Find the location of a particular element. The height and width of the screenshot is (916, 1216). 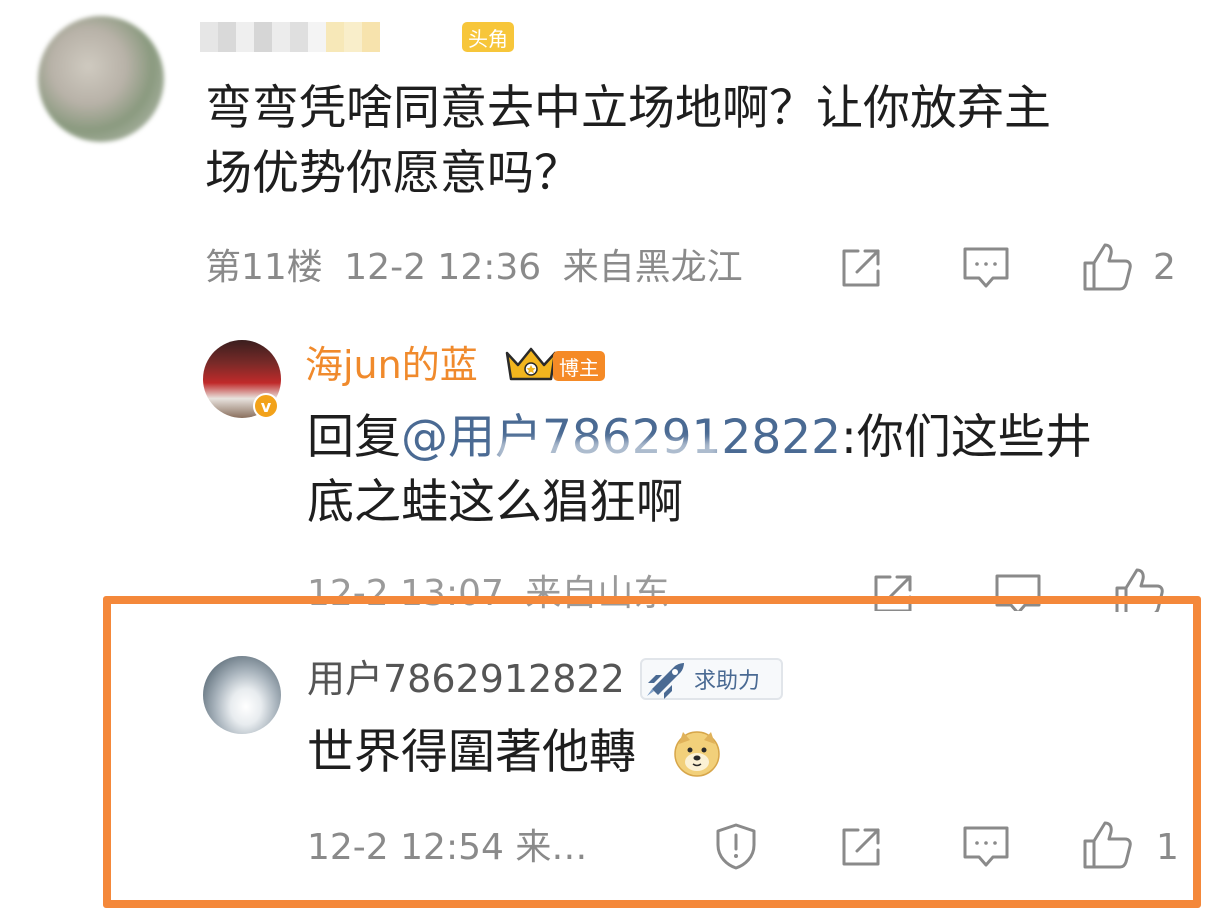

help-badge: 求助力 is located at coordinates (711, 679).